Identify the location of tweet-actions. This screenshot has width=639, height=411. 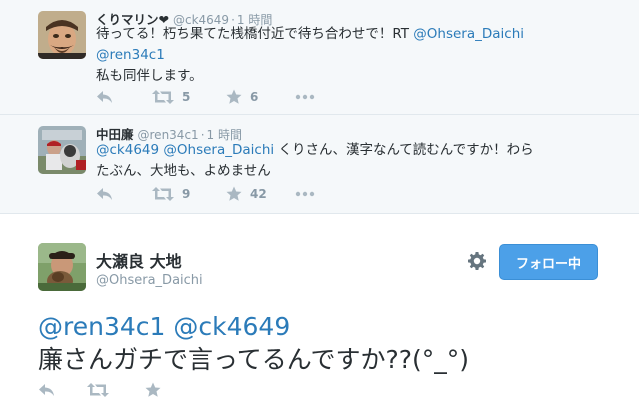
(138, 390).